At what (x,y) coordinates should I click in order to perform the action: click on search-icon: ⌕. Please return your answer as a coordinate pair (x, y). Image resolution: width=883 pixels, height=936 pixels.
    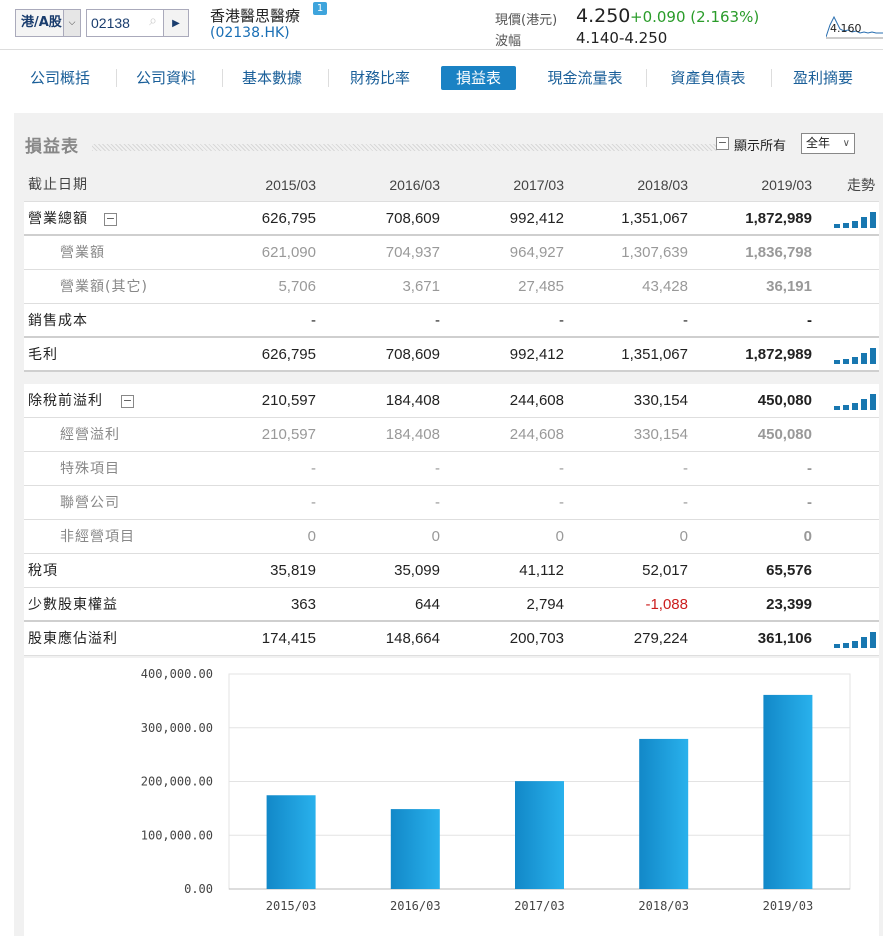
    Looking at the image, I should click on (153, 21).